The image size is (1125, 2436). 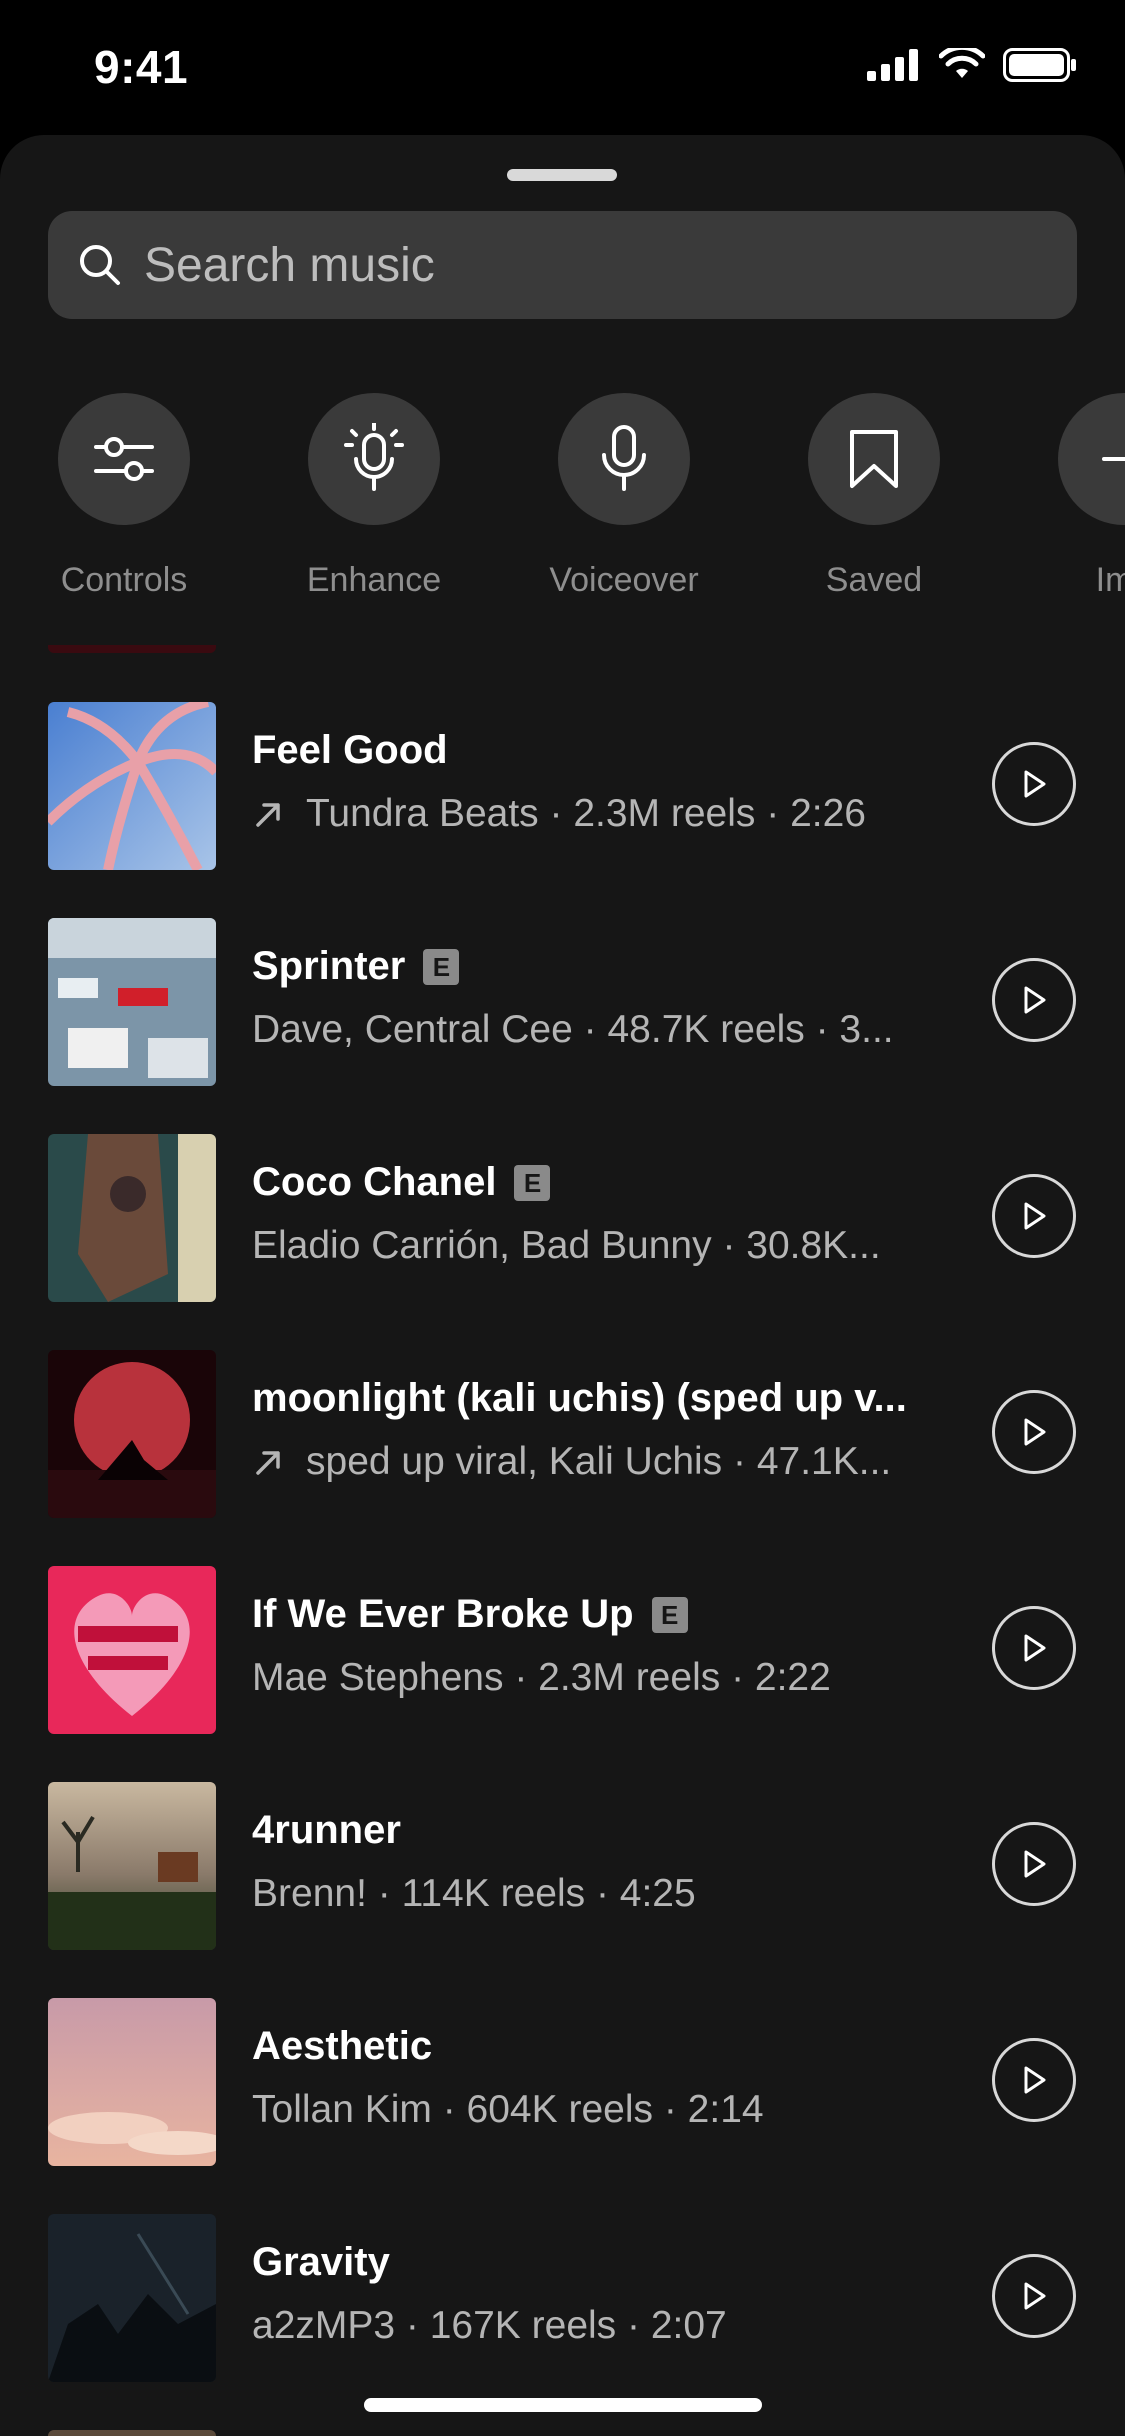 What do you see at coordinates (1110, 580) in the screenshot?
I see `action-label: Imp` at bounding box center [1110, 580].